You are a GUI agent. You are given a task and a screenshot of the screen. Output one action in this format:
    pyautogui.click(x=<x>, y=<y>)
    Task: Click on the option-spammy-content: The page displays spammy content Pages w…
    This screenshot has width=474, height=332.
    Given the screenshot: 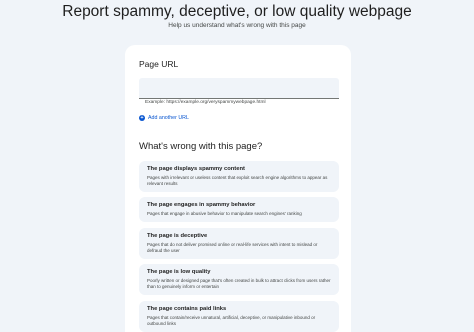 What is the action you would take?
    pyautogui.click(x=239, y=176)
    